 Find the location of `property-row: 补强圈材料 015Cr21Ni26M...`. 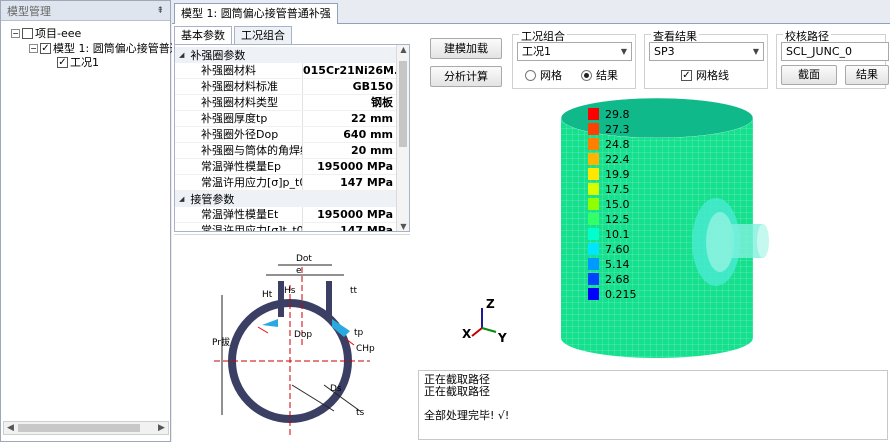

property-row: 补强圈材料 015Cr21Ni26M... is located at coordinates (286, 71).